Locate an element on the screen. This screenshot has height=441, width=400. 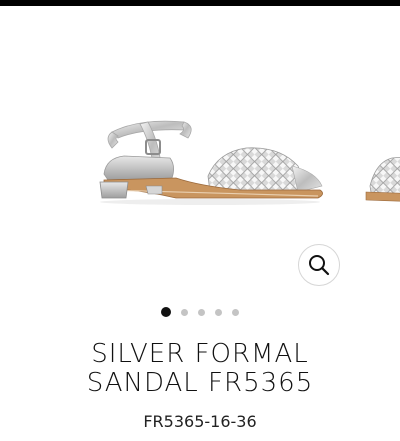
zoom-button is located at coordinates (319, 265).